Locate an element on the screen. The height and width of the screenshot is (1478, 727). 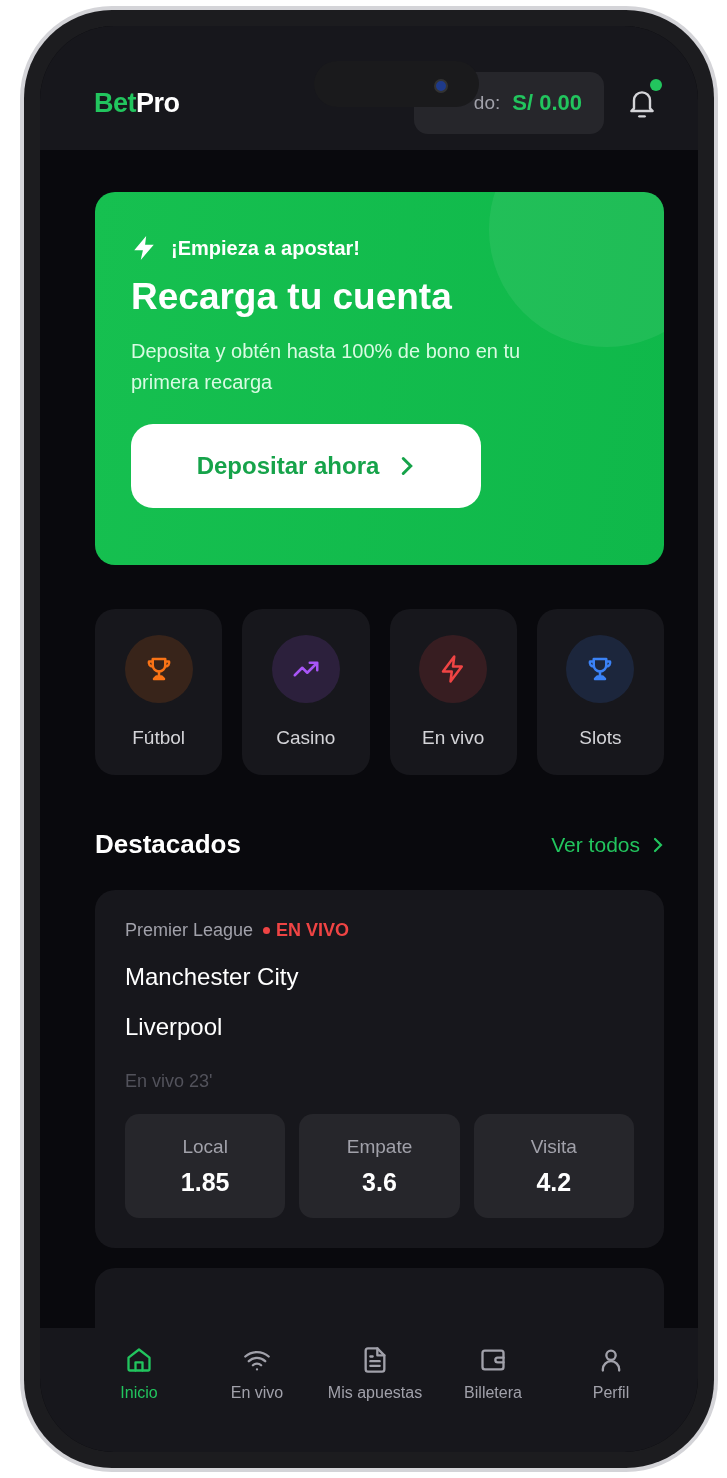
chevron-right-icon is located at coordinates (658, 844).